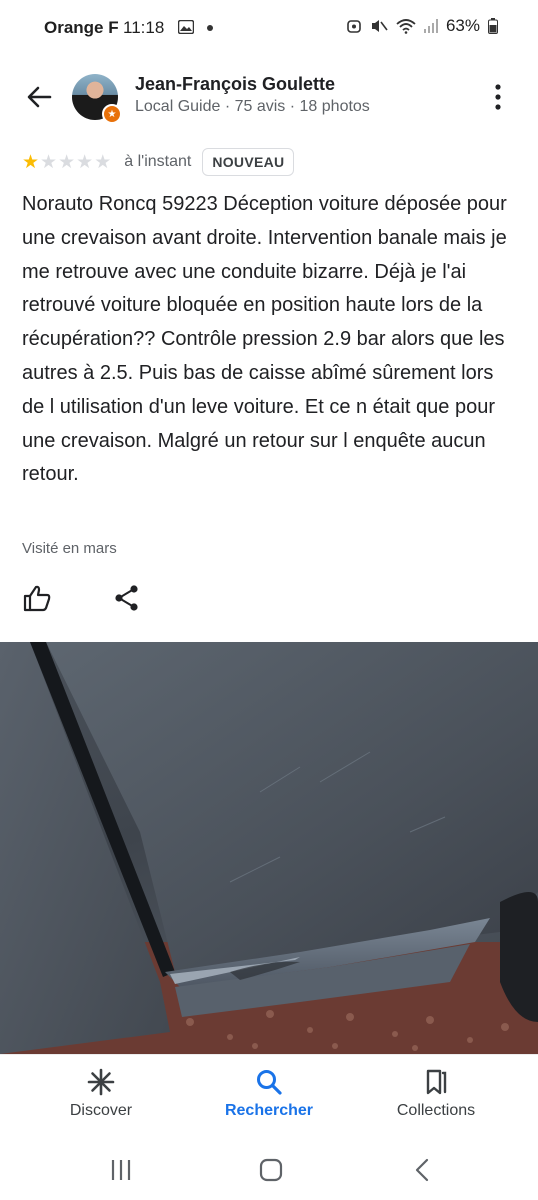 The height and width of the screenshot is (1200, 538). What do you see at coordinates (269, 1110) in the screenshot?
I see `nav-search-label: Rechercher` at bounding box center [269, 1110].